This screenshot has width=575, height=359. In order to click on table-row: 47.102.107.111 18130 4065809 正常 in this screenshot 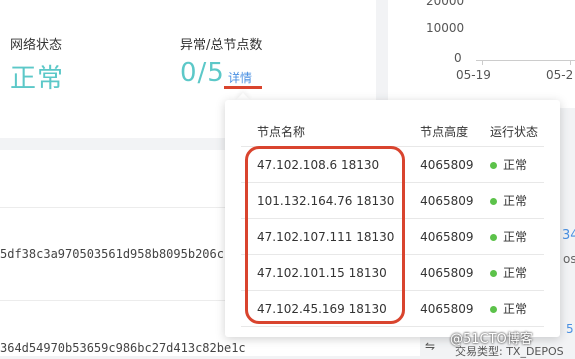, I will do `click(392, 236)`.